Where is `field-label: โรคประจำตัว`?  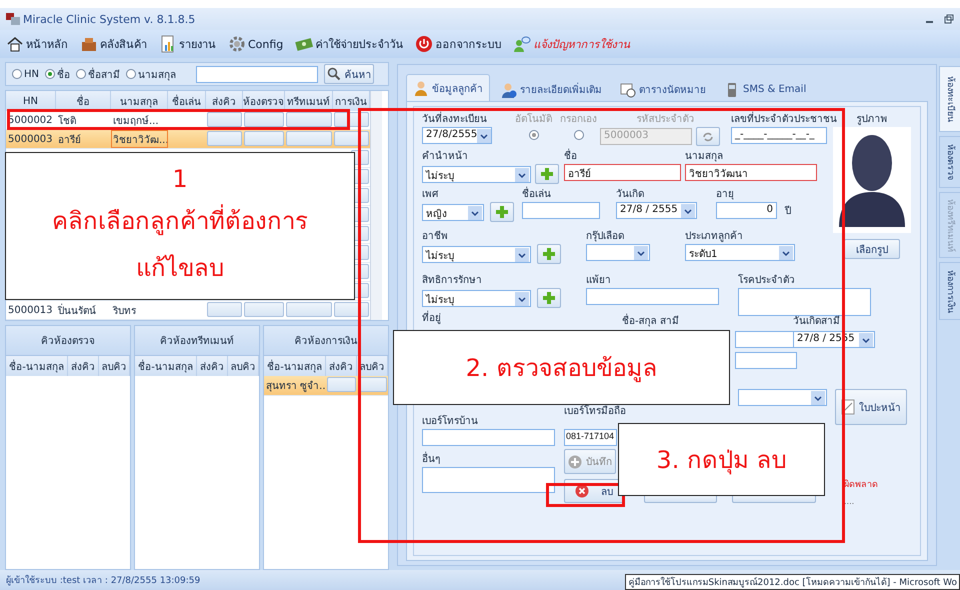
field-label: โรคประจำตัว is located at coordinates (766, 281).